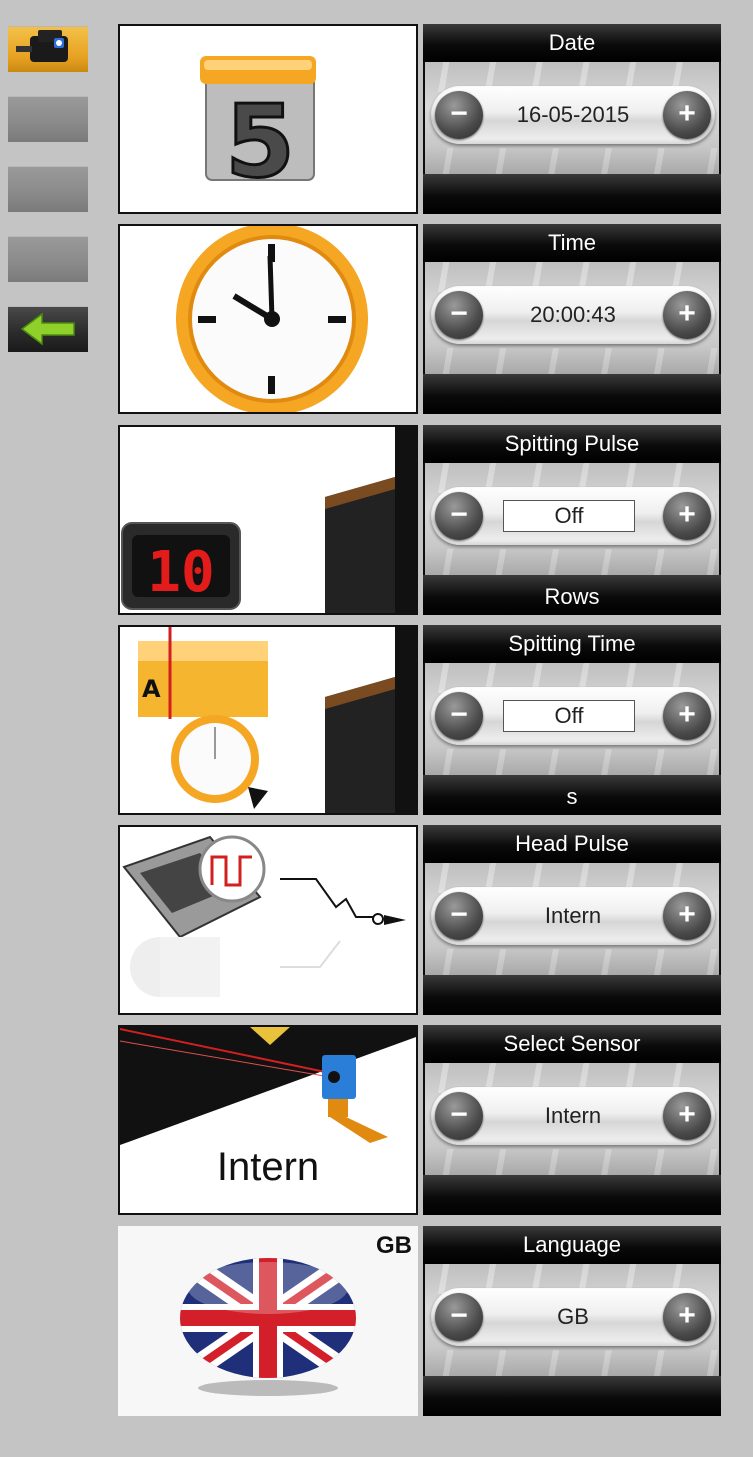 The height and width of the screenshot is (1457, 753). I want to click on language-control: − GB +, so click(572, 1320).